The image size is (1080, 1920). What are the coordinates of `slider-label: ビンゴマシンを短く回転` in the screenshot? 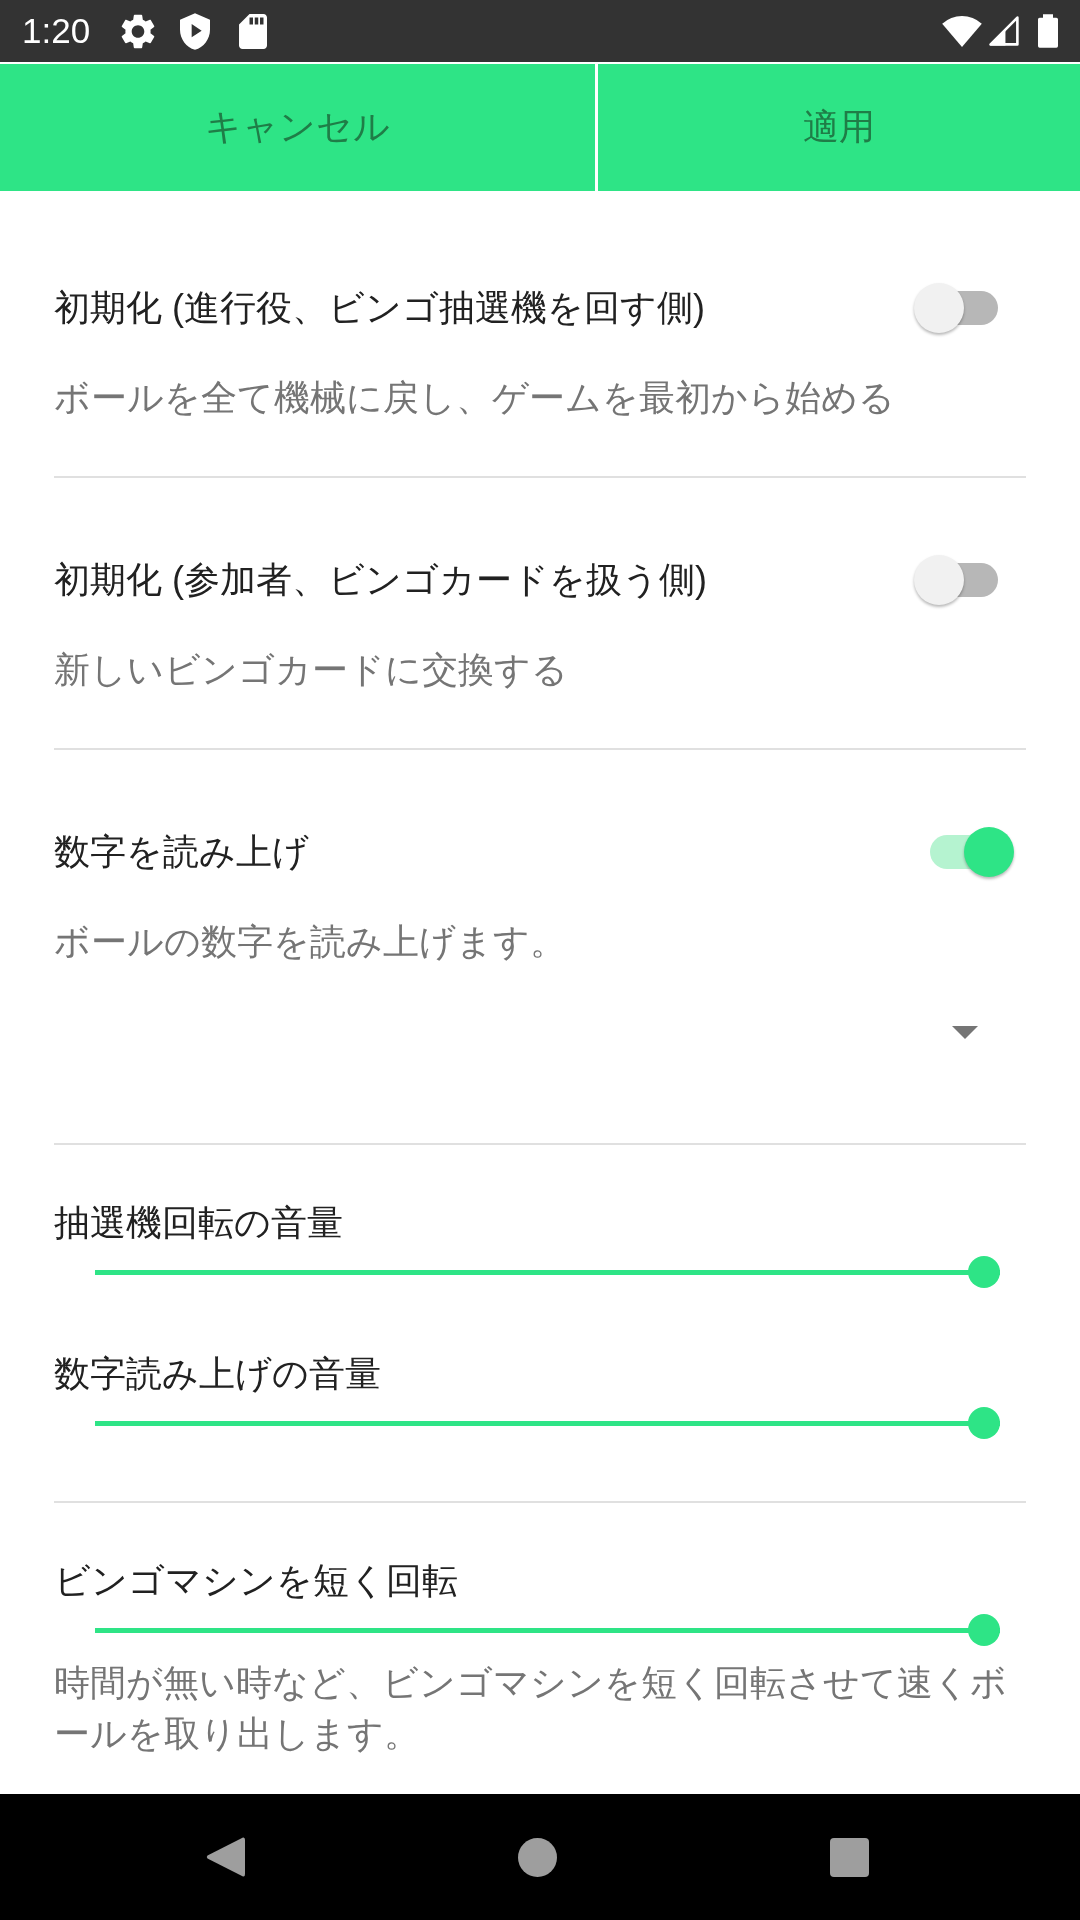 It's located at (256, 1581).